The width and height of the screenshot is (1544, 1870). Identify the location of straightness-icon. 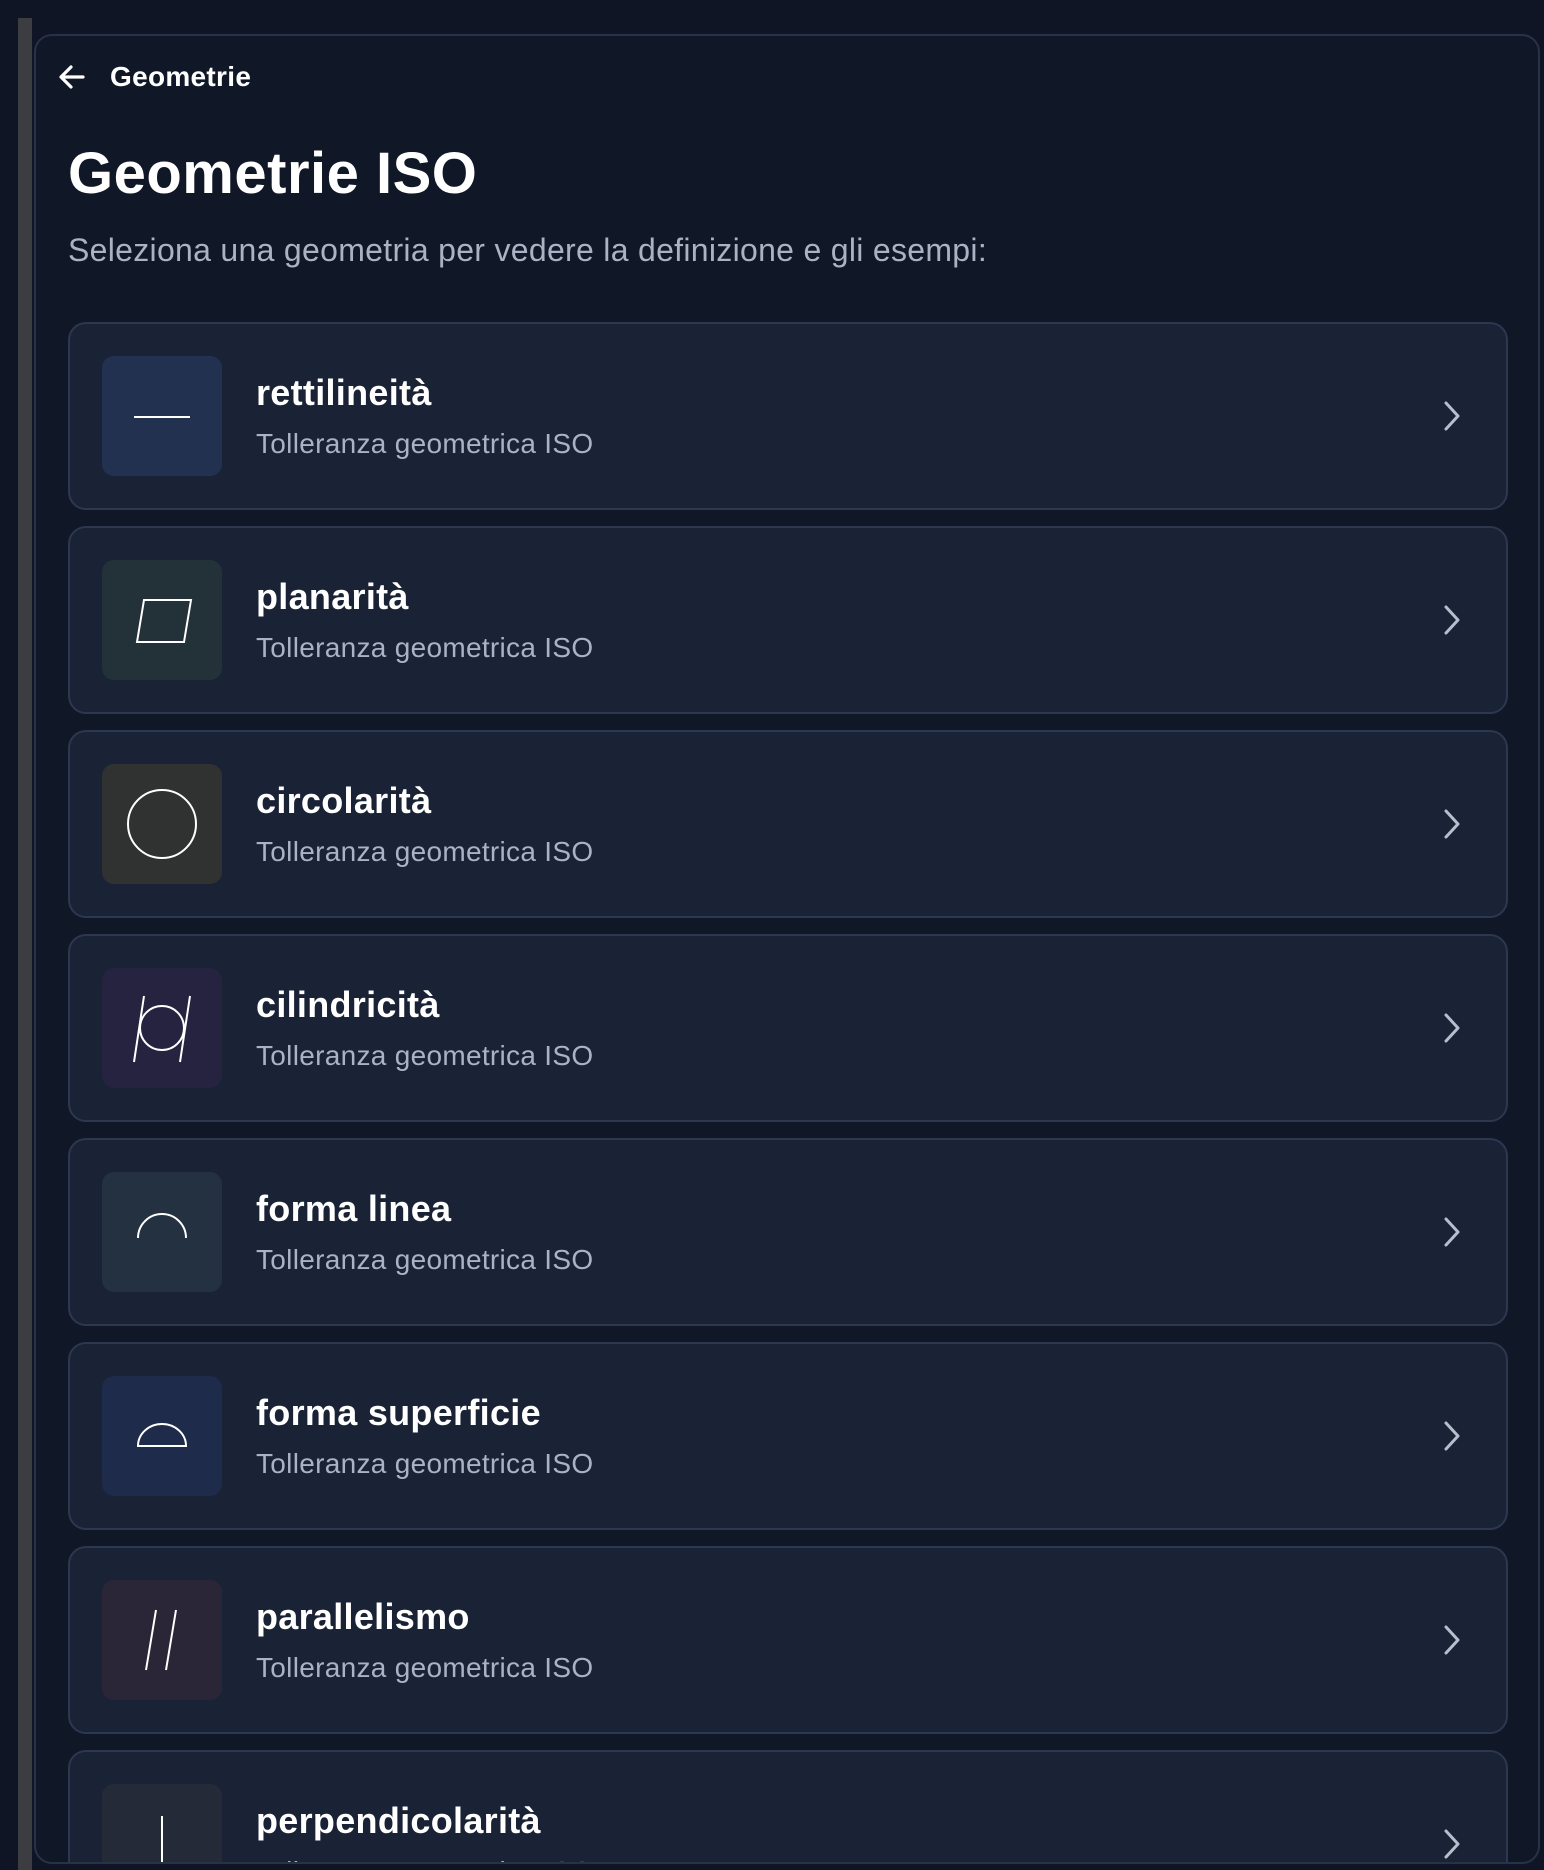
(162, 417).